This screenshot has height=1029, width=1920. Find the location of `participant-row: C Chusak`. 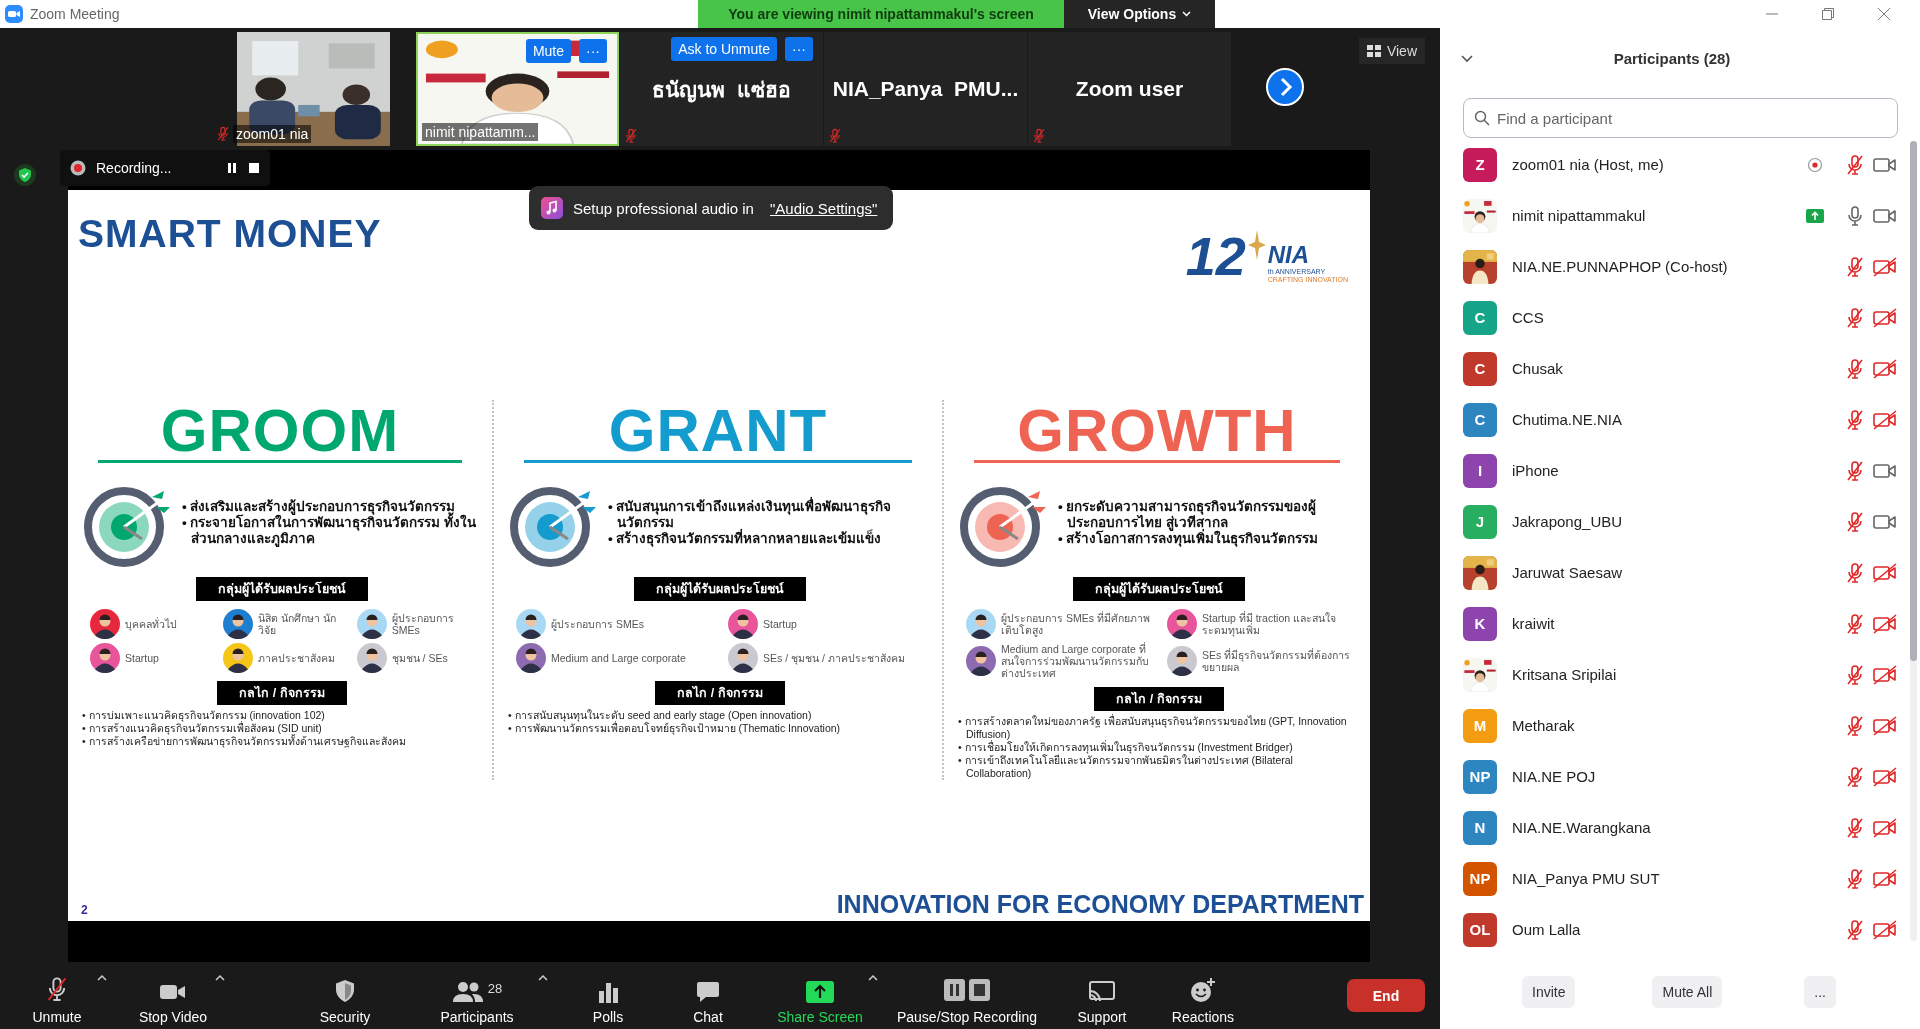

participant-row: C Chusak is located at coordinates (1680, 368).